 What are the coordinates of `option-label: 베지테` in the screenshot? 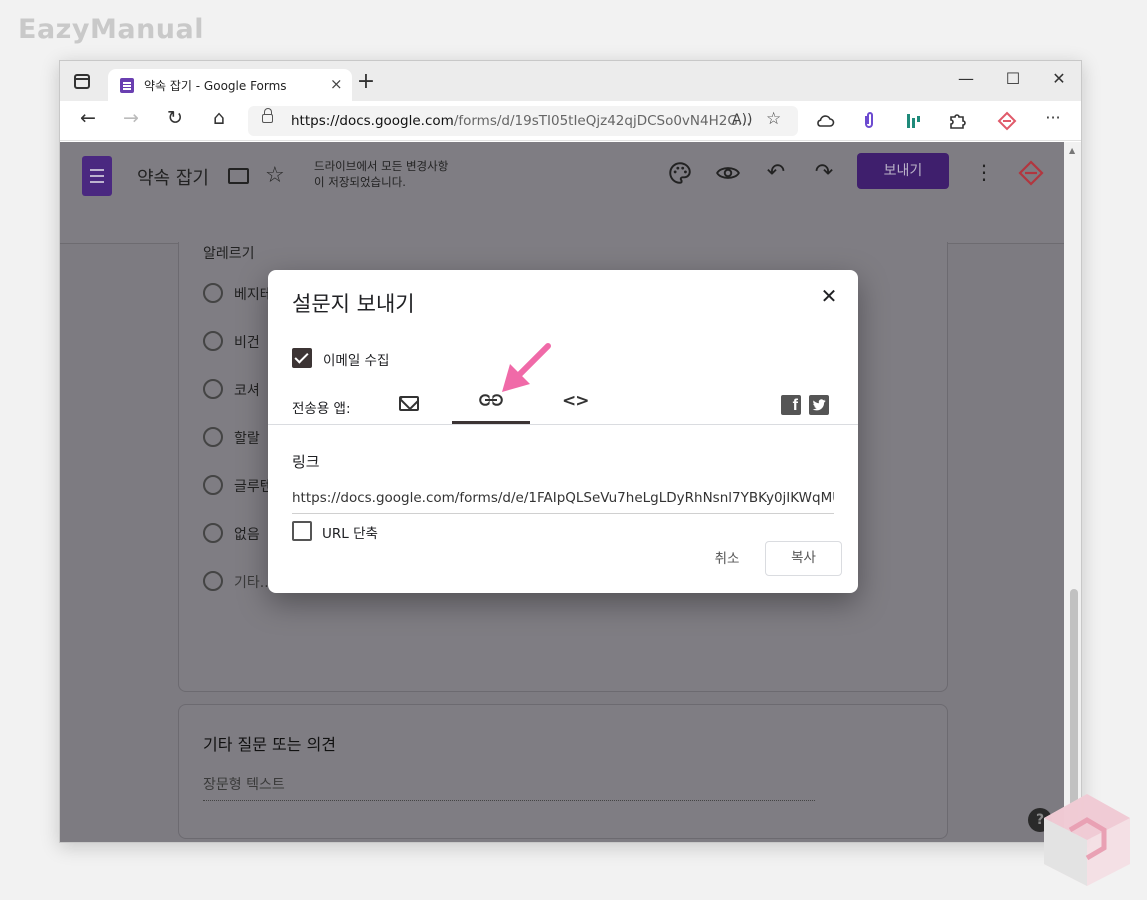 It's located at (253, 295).